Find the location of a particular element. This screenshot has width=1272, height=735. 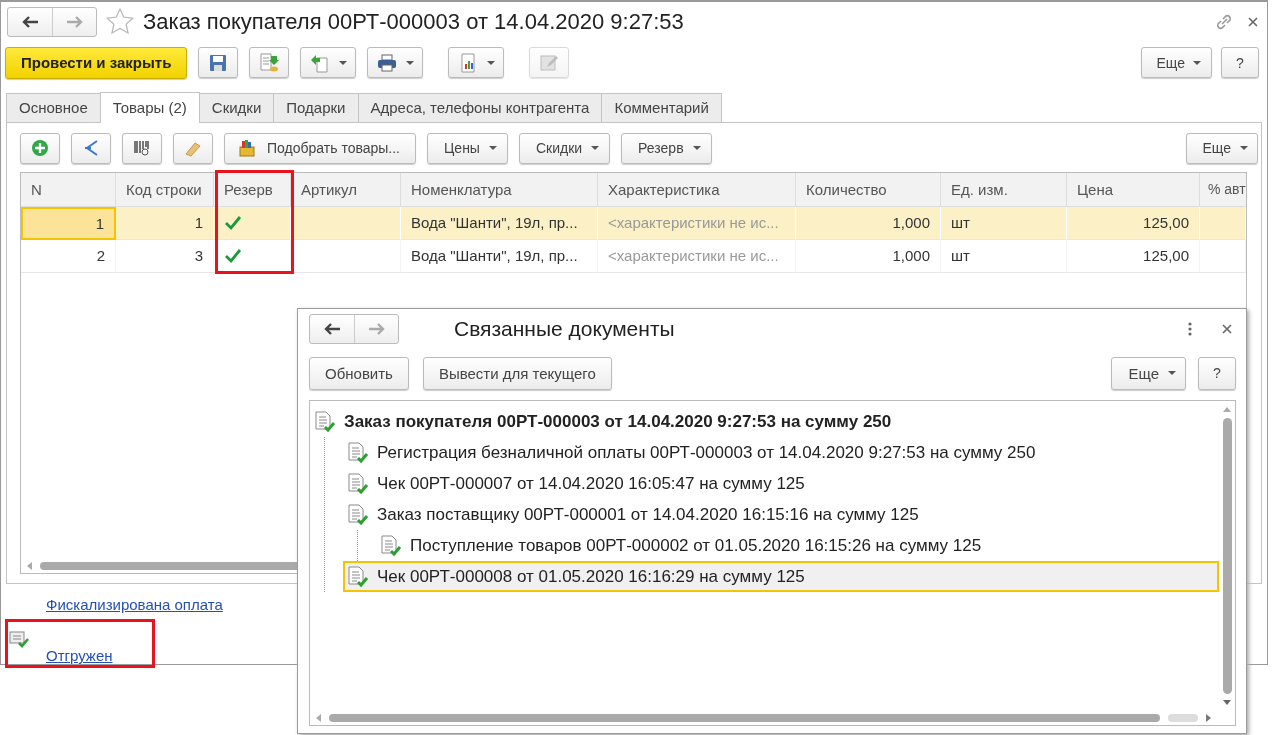

status-link: Отгружен is located at coordinates (79, 655).